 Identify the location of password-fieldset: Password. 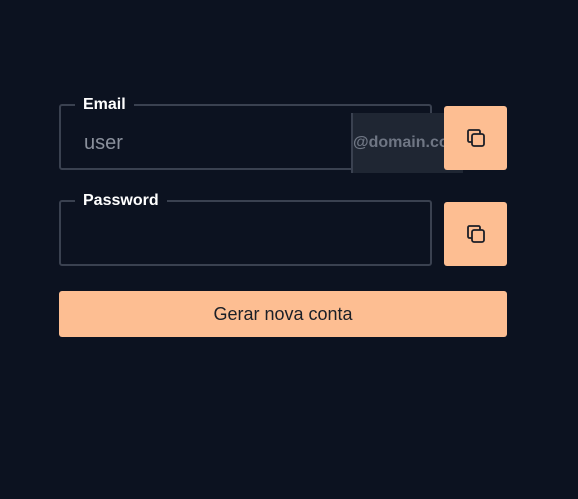
(245, 231).